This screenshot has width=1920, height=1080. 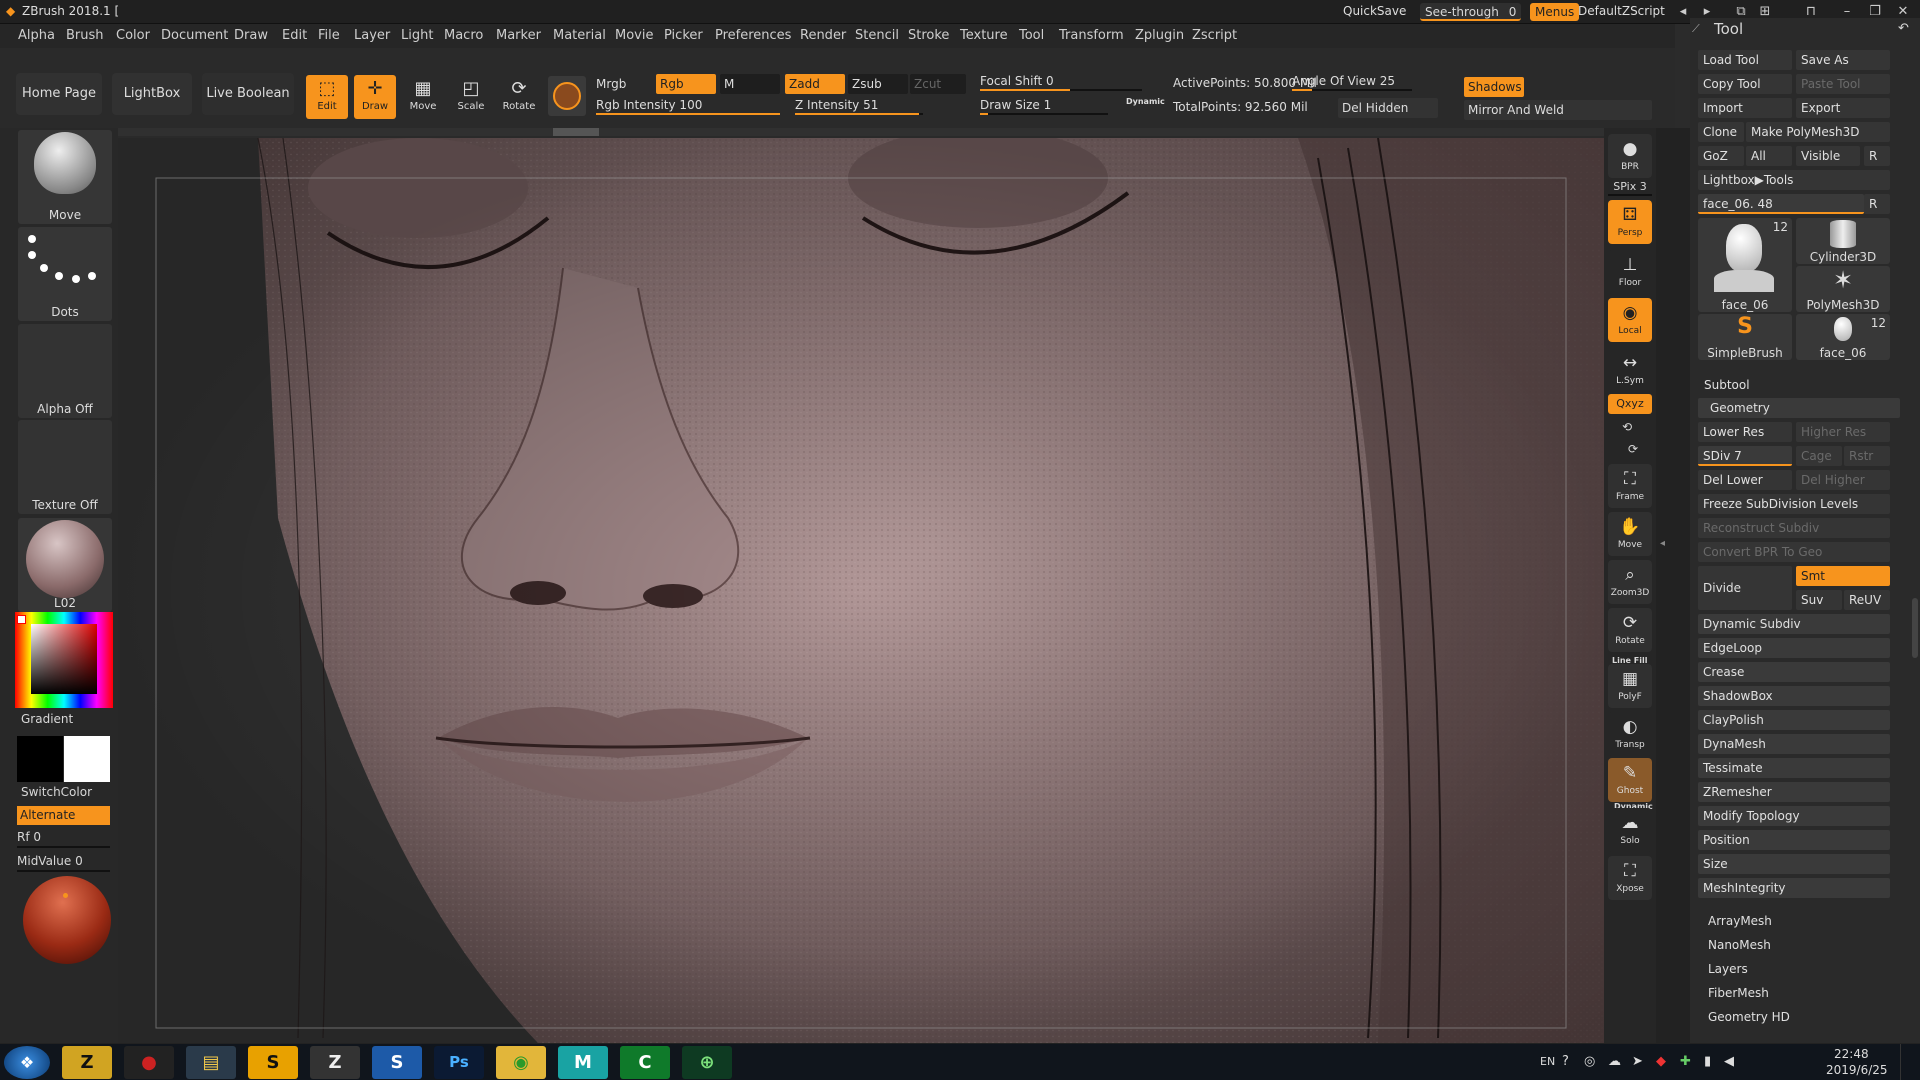 I want to click on rotate-view-button: ⟳ Rotate, so click(x=1630, y=630).